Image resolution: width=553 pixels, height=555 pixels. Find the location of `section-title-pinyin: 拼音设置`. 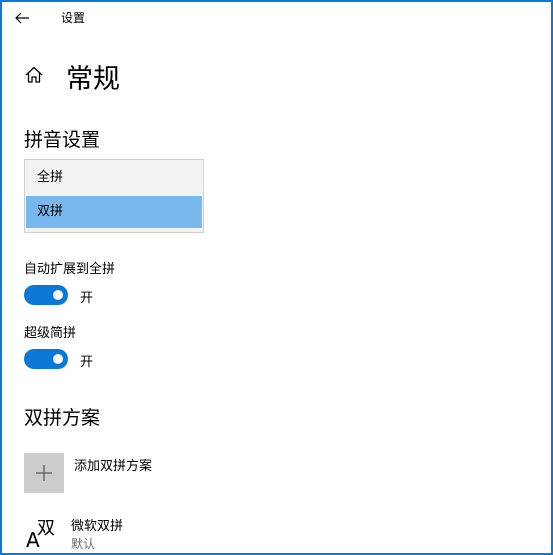

section-title-pinyin: 拼音设置 is located at coordinates (62, 140).